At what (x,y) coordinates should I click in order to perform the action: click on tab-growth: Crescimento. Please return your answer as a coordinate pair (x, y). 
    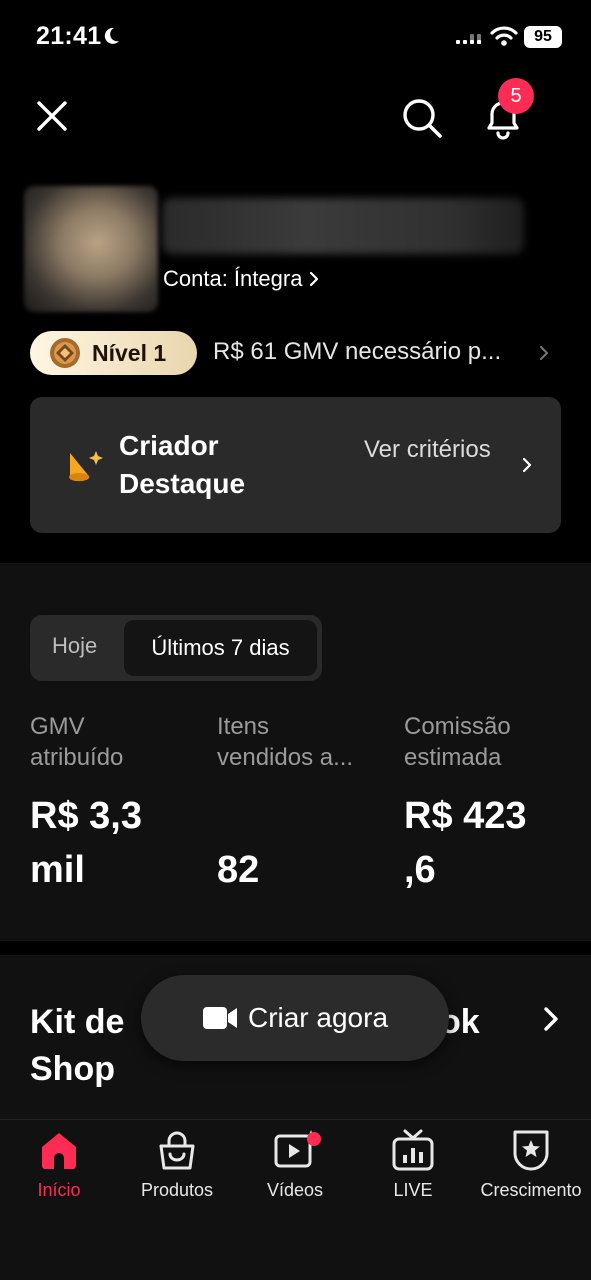
    Looking at the image, I should click on (531, 1168).